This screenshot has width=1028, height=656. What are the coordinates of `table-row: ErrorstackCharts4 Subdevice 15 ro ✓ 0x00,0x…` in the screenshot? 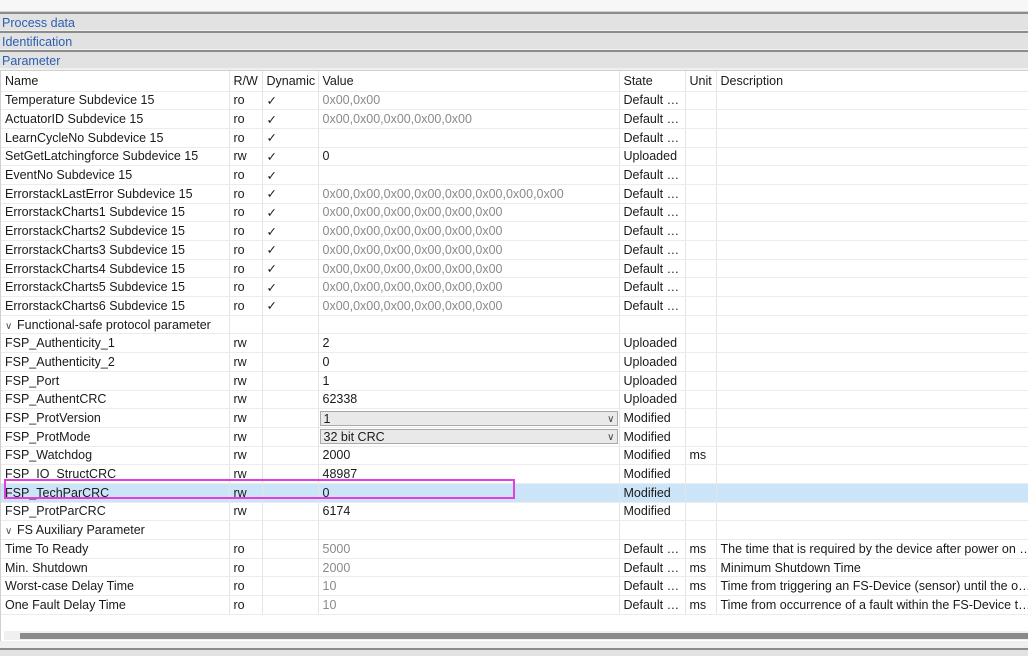 It's located at (514, 269).